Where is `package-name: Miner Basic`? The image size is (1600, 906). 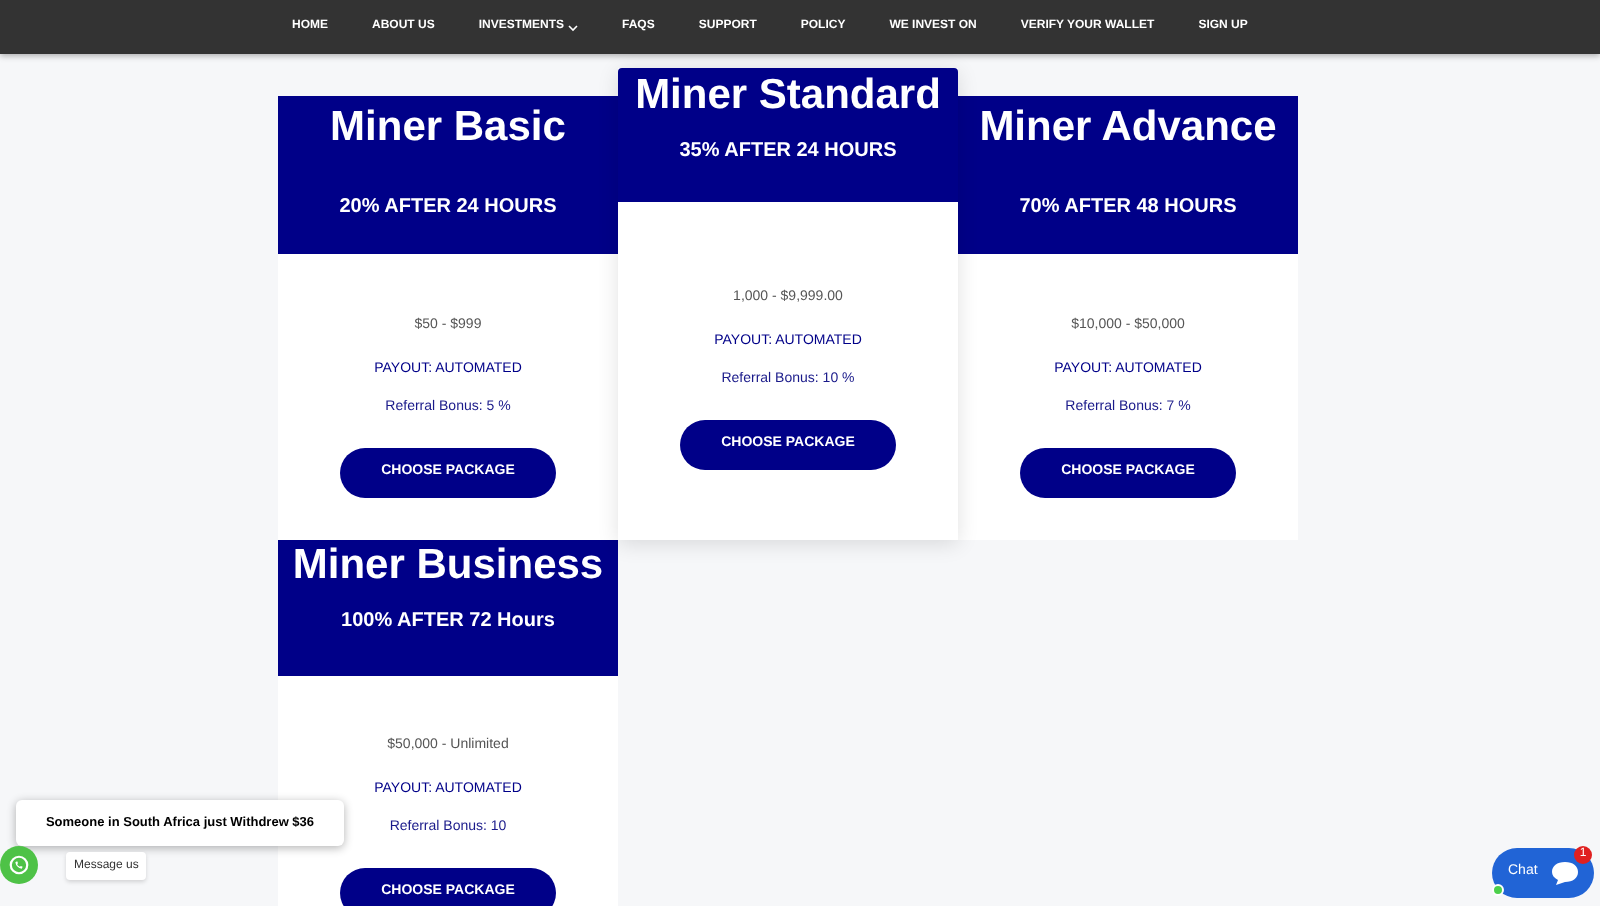 package-name: Miner Basic is located at coordinates (448, 128).